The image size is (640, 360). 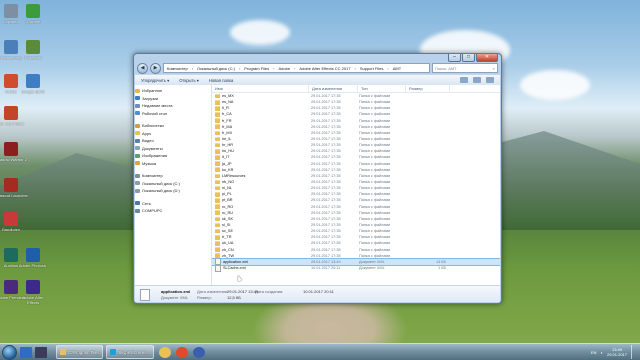 What do you see at coordinates (173, 176) in the screenshot?
I see `nav-item: Компьютер` at bounding box center [173, 176].